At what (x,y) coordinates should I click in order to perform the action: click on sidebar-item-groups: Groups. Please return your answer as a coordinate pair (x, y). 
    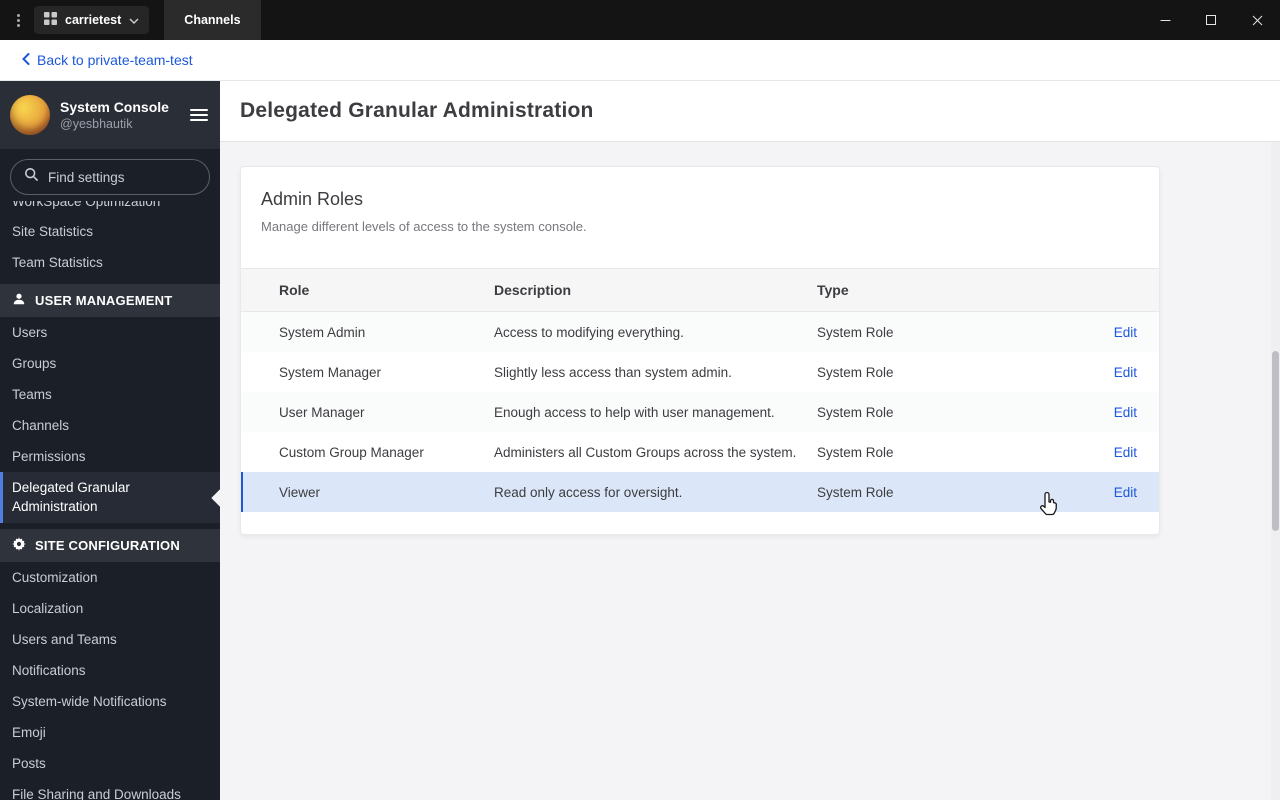
    Looking at the image, I should click on (110, 363).